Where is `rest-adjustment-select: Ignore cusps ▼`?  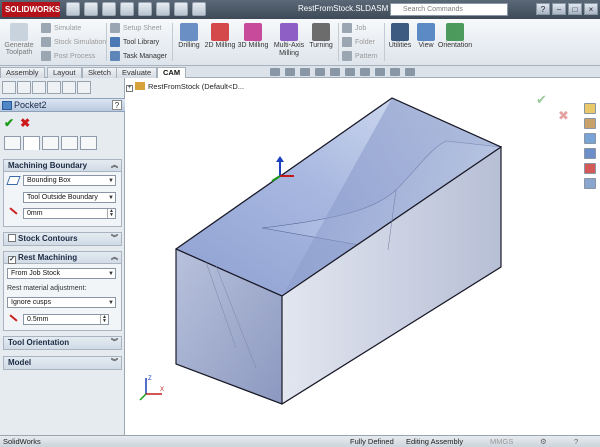 rest-adjustment-select: Ignore cusps ▼ is located at coordinates (61, 302).